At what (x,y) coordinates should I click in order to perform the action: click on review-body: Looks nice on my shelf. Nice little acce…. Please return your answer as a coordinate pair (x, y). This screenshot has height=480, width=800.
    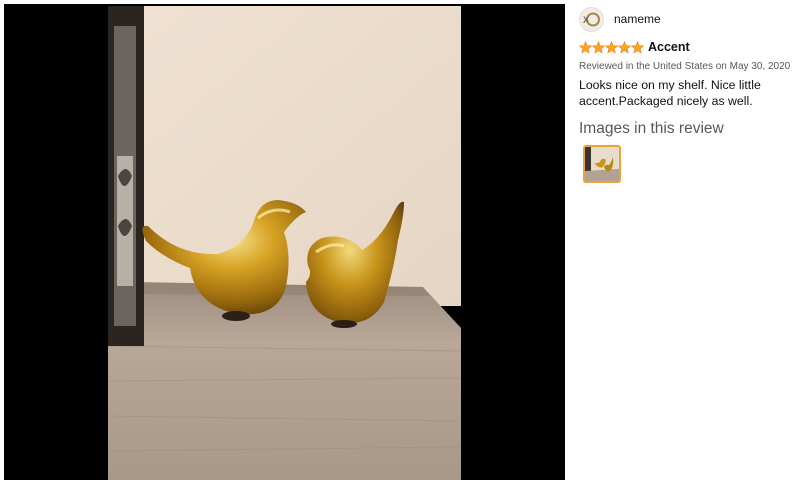
    Looking at the image, I should click on (670, 93).